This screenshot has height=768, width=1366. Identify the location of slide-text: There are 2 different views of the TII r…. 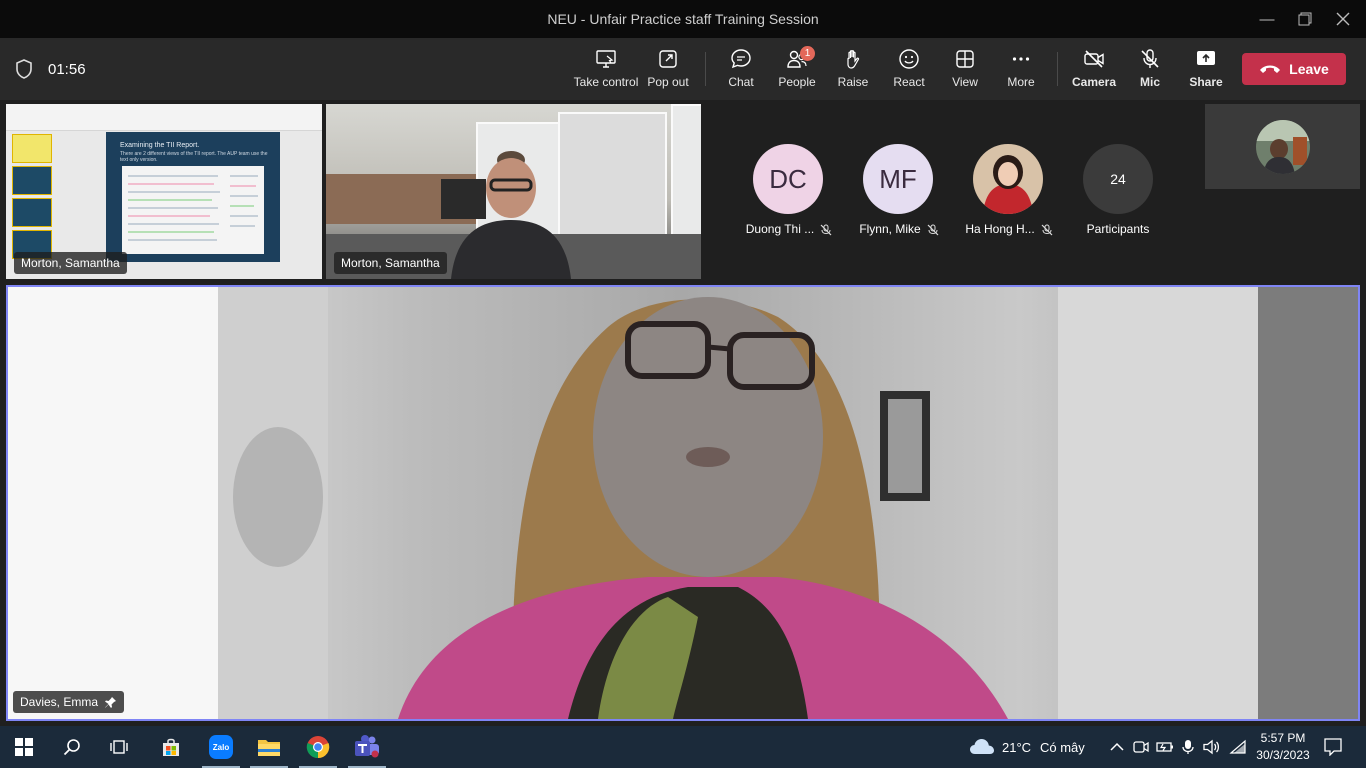
(194, 157).